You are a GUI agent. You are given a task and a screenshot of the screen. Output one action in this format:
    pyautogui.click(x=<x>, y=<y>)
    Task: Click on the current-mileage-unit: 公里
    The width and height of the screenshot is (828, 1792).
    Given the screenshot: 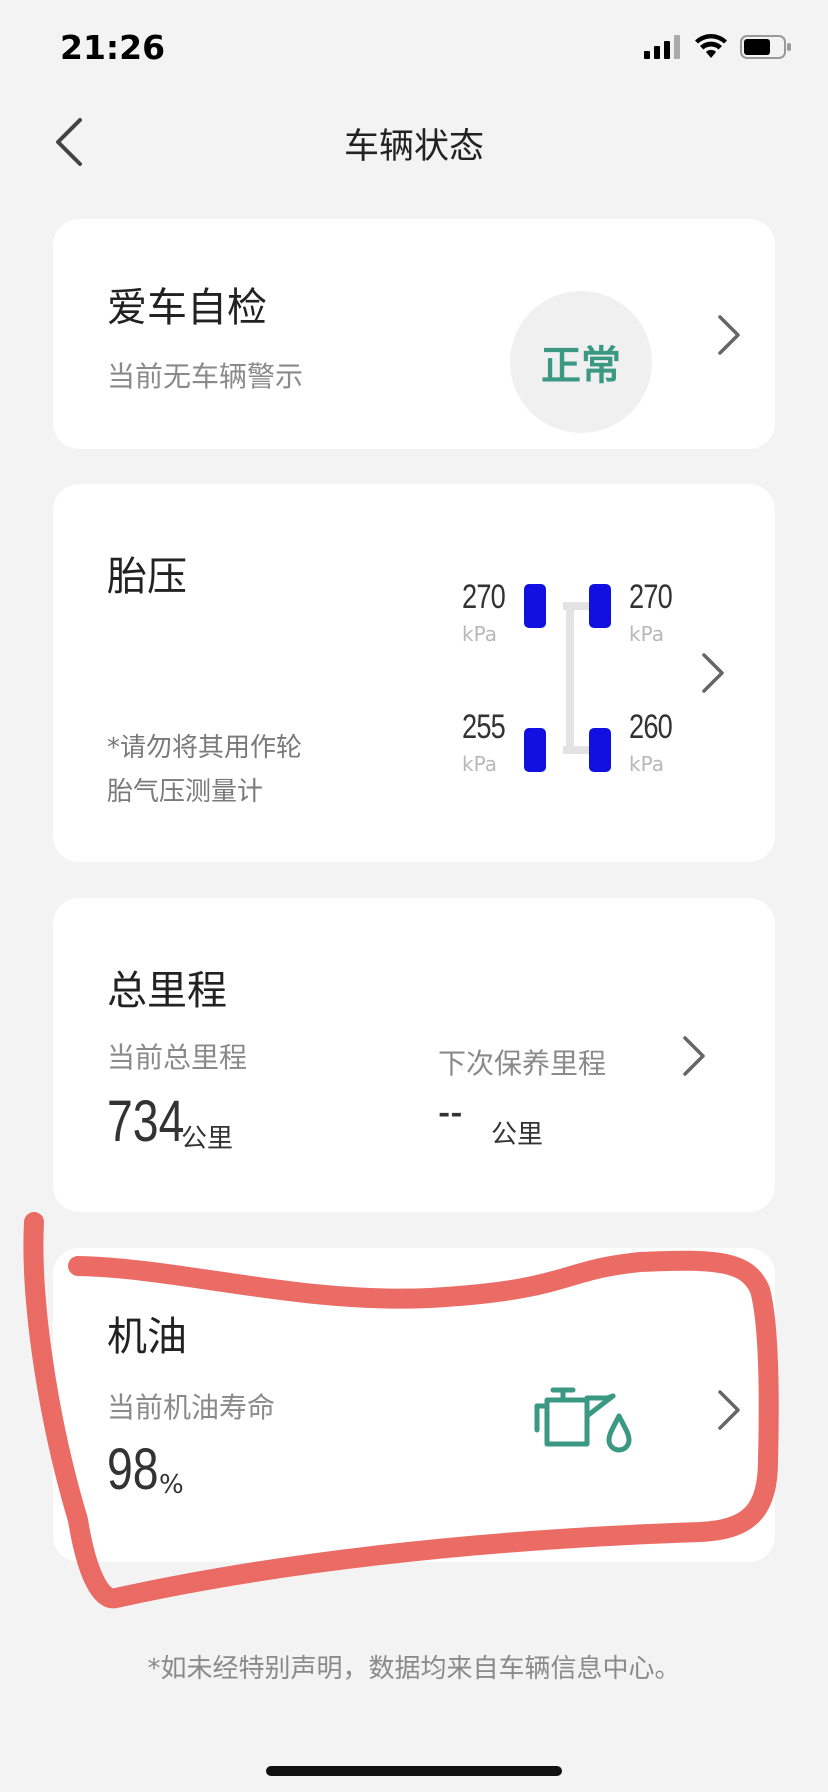 What is the action you would take?
    pyautogui.click(x=207, y=1139)
    